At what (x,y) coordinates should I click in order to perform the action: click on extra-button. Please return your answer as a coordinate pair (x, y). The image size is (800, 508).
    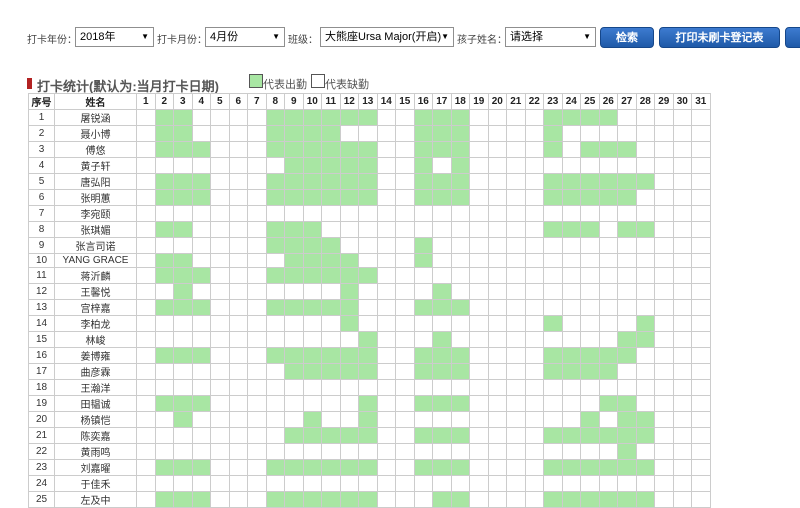
    Looking at the image, I should click on (792, 37).